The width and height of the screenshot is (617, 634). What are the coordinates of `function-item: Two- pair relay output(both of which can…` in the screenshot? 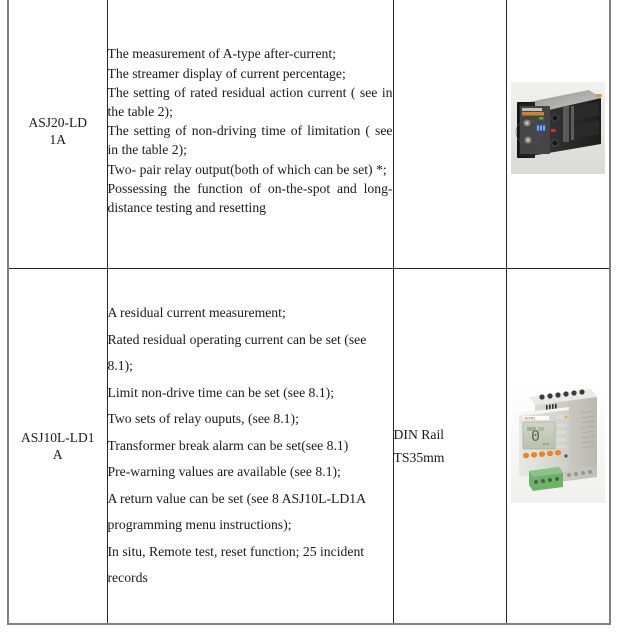 It's located at (247, 169).